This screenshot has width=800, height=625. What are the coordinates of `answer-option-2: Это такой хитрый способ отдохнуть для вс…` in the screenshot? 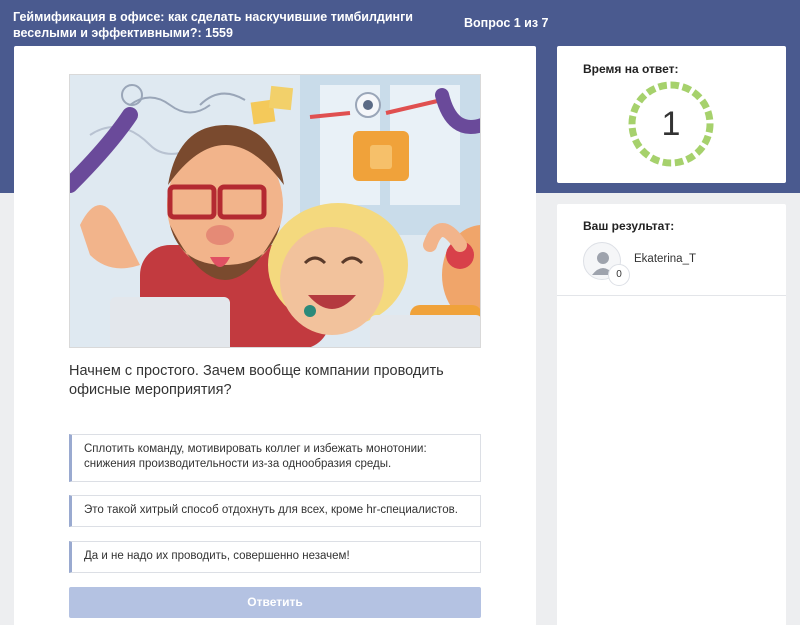 It's located at (275, 511).